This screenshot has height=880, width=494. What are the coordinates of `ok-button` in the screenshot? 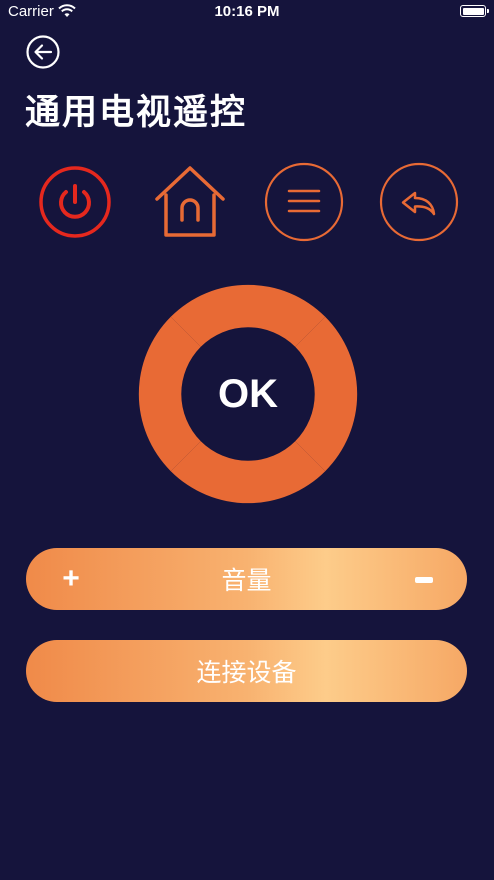 It's located at (248, 394).